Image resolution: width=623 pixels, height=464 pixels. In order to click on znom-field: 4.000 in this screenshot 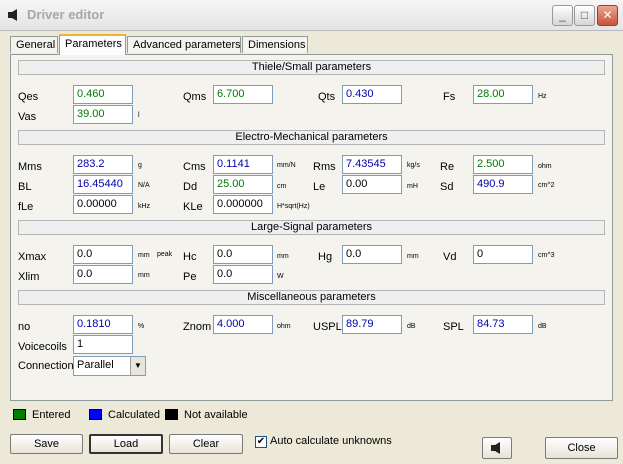, I will do `click(243, 324)`.